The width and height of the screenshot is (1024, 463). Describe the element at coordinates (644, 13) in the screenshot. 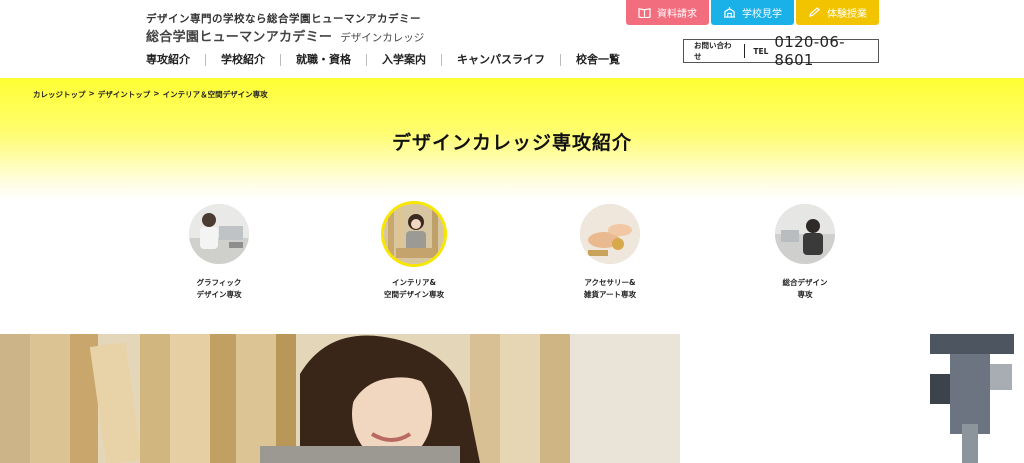

I see `book-icon` at that location.